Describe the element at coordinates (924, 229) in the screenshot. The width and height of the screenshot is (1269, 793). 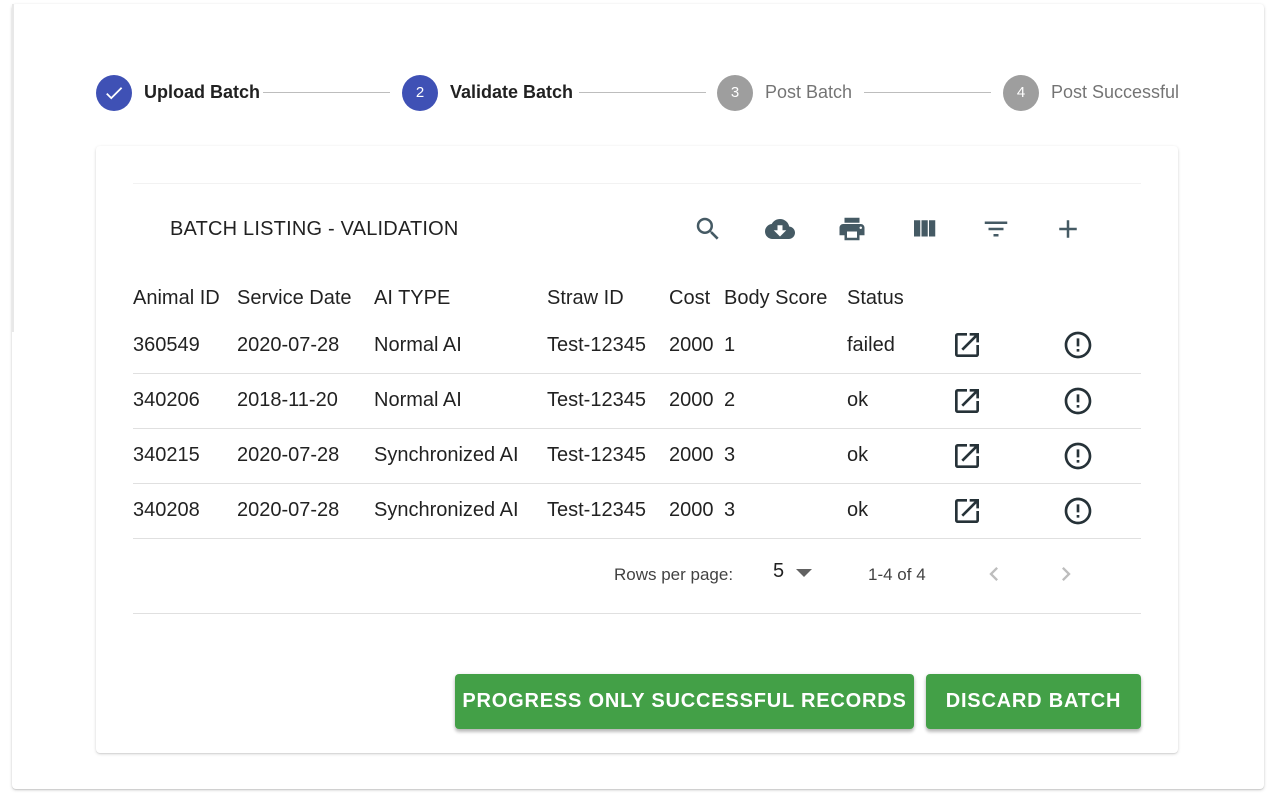
I see `view-columns-icon` at that location.